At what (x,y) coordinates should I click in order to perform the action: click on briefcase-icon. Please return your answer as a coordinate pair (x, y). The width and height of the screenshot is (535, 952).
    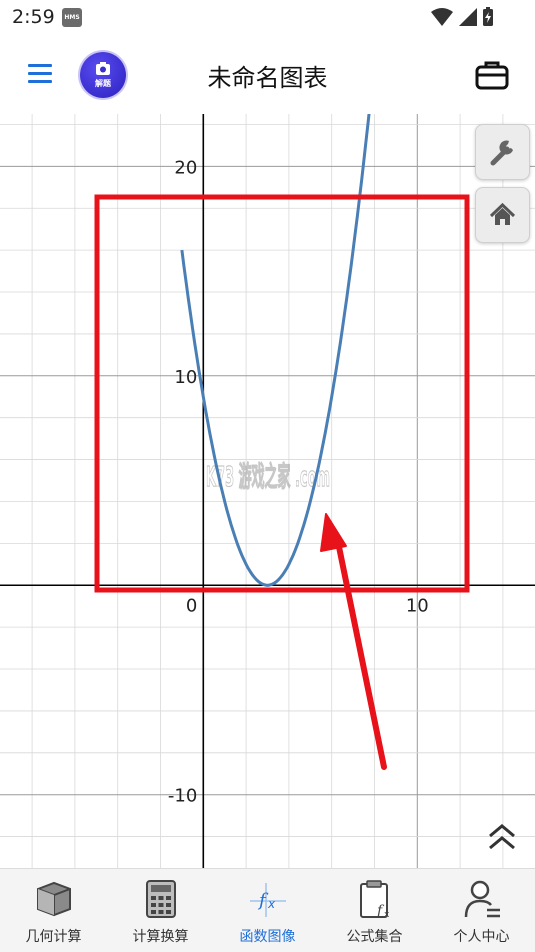
    Looking at the image, I should click on (492, 75).